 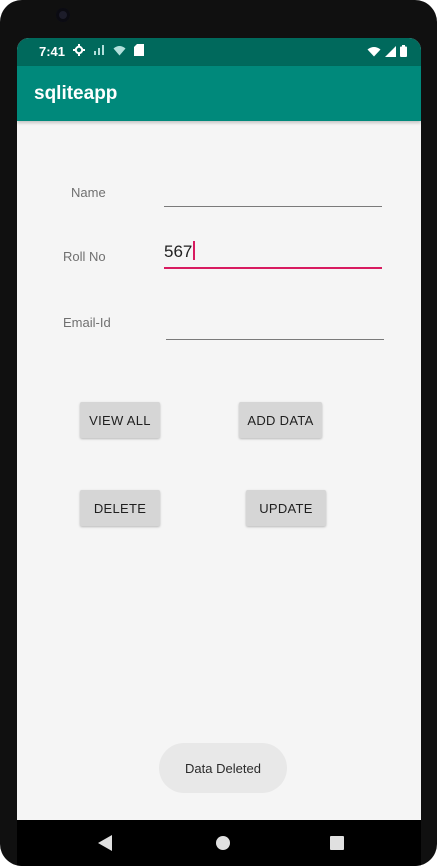 What do you see at coordinates (92, 51) in the screenshot?
I see `status-left: 7:41` at bounding box center [92, 51].